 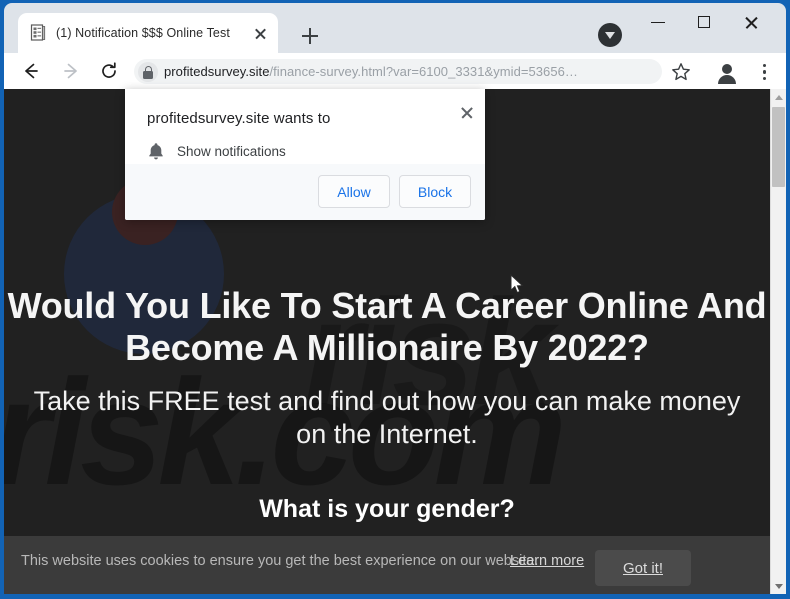 What do you see at coordinates (643, 568) in the screenshot?
I see `cookie-accept-button: Got it!` at bounding box center [643, 568].